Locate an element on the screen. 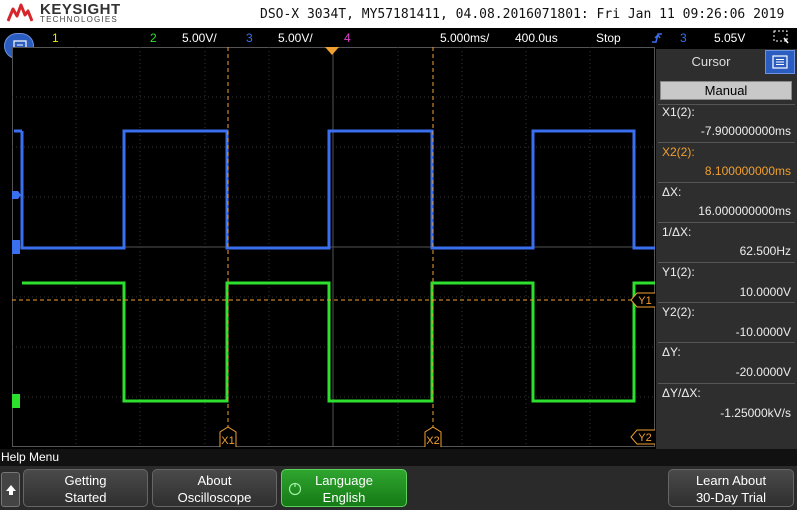 The image size is (797, 510). x1-value: -7.900000000ms is located at coordinates (746, 131).